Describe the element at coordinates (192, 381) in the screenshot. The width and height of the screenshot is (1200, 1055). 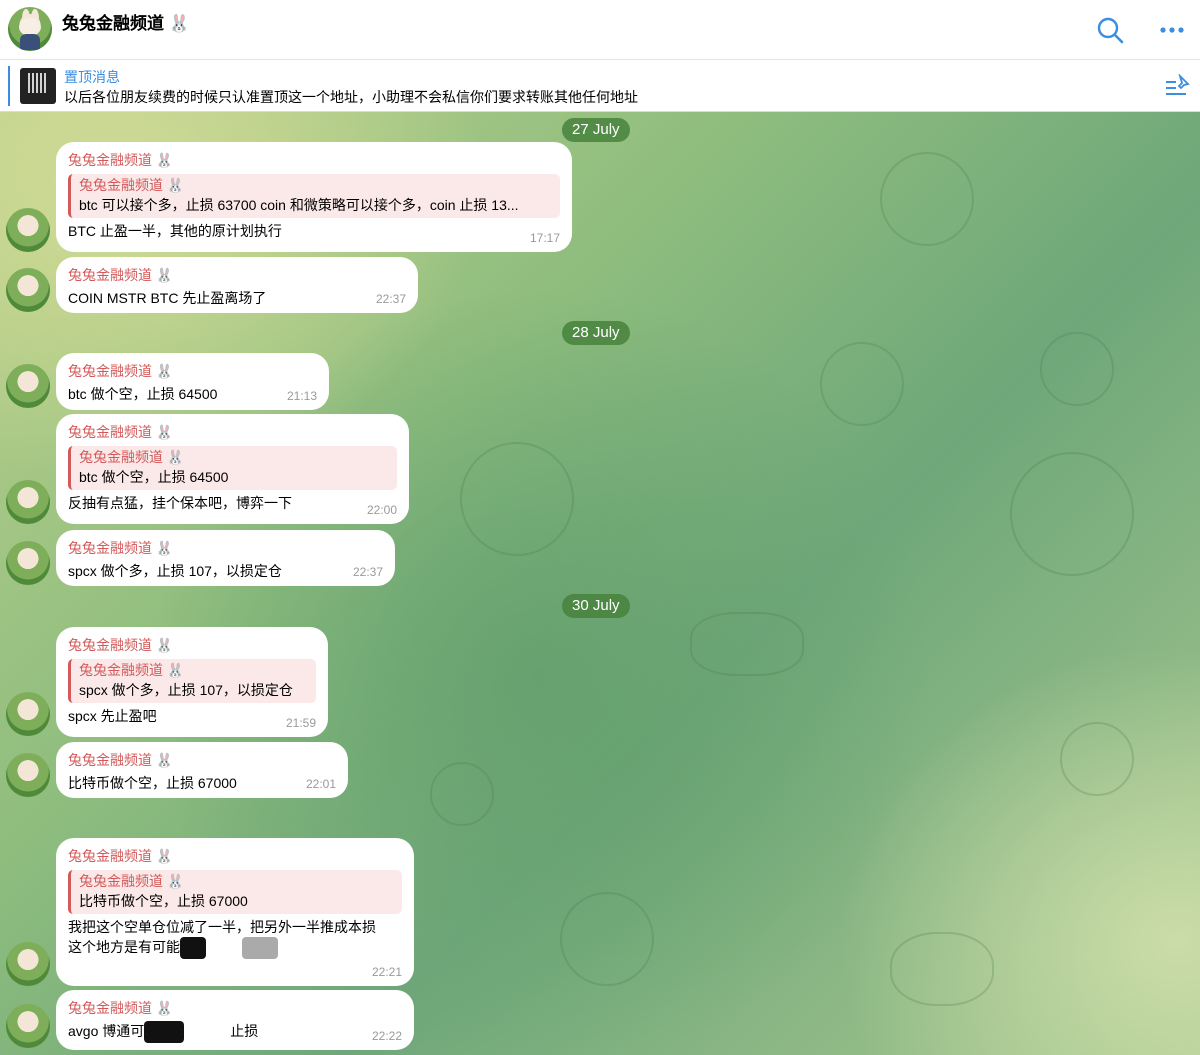
I see `message-bubble: 兔兔金融频道 🐰 btc 做个空，止损 64500 21:13` at that location.